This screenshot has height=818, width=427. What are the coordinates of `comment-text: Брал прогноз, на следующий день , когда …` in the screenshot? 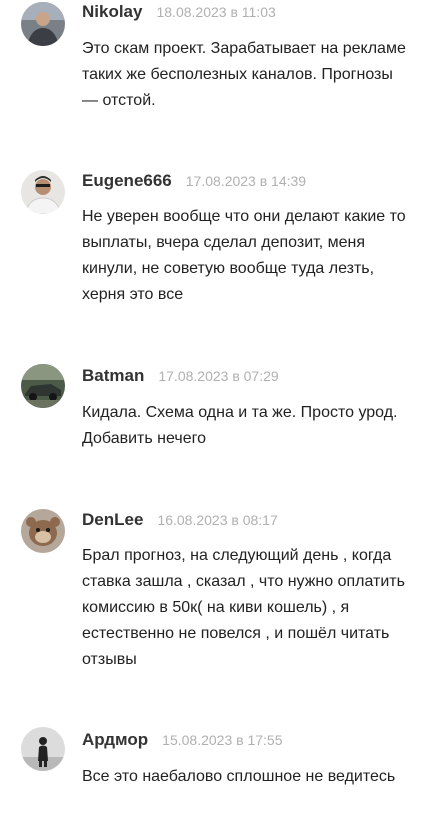 It's located at (243, 607).